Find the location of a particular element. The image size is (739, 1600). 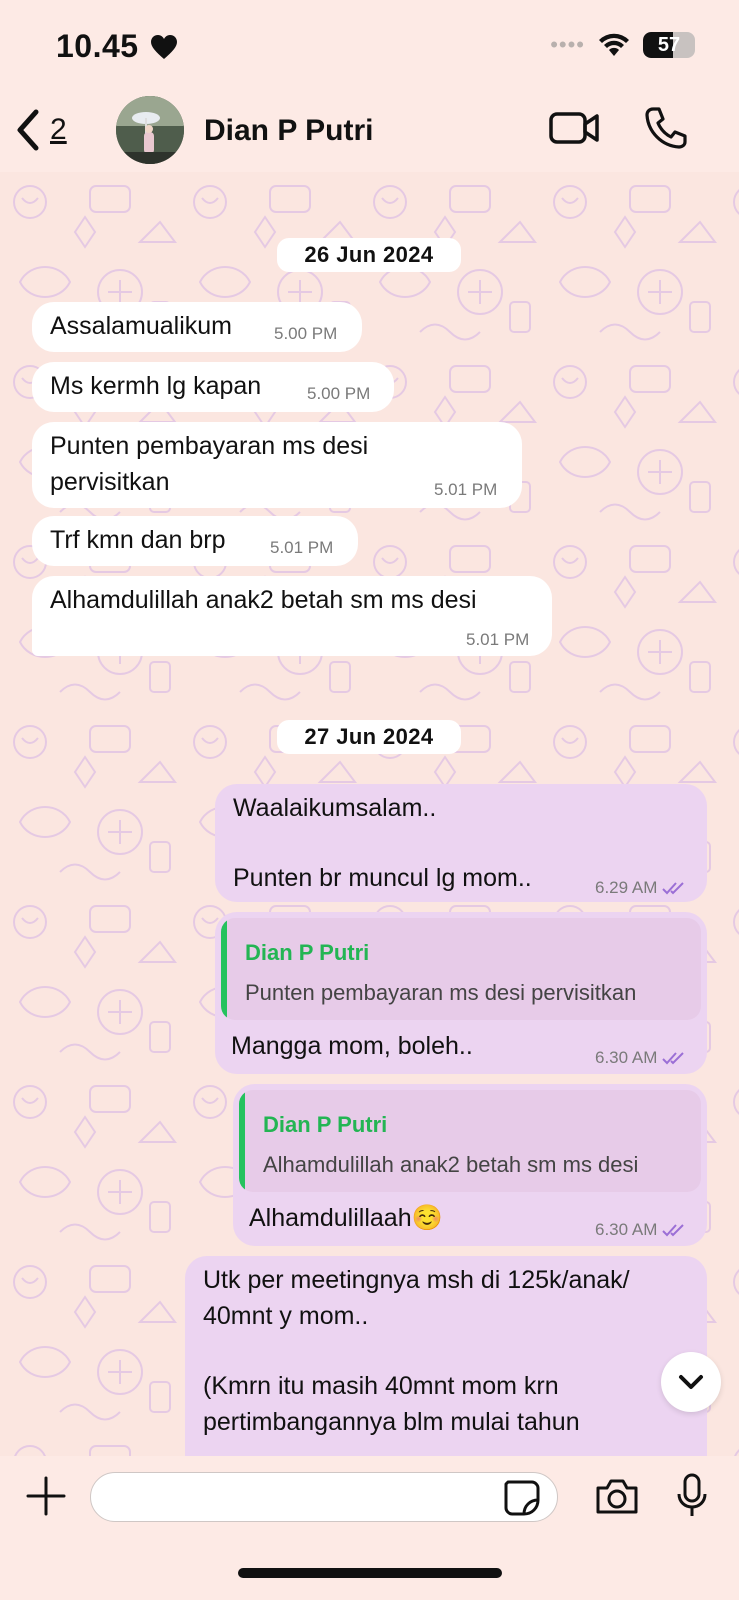

unread-chats-count: 2 is located at coordinates (58, 129).